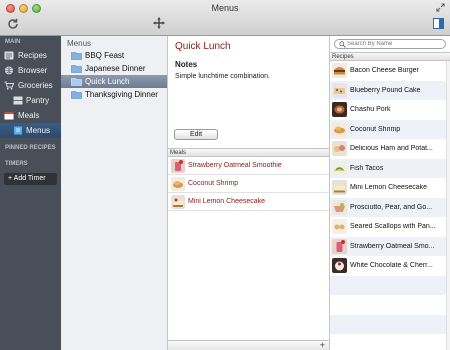 The height and width of the screenshot is (350, 450). Describe the element at coordinates (121, 94) in the screenshot. I see `menu-item-label: Thanksgiving Dinner` at that location.